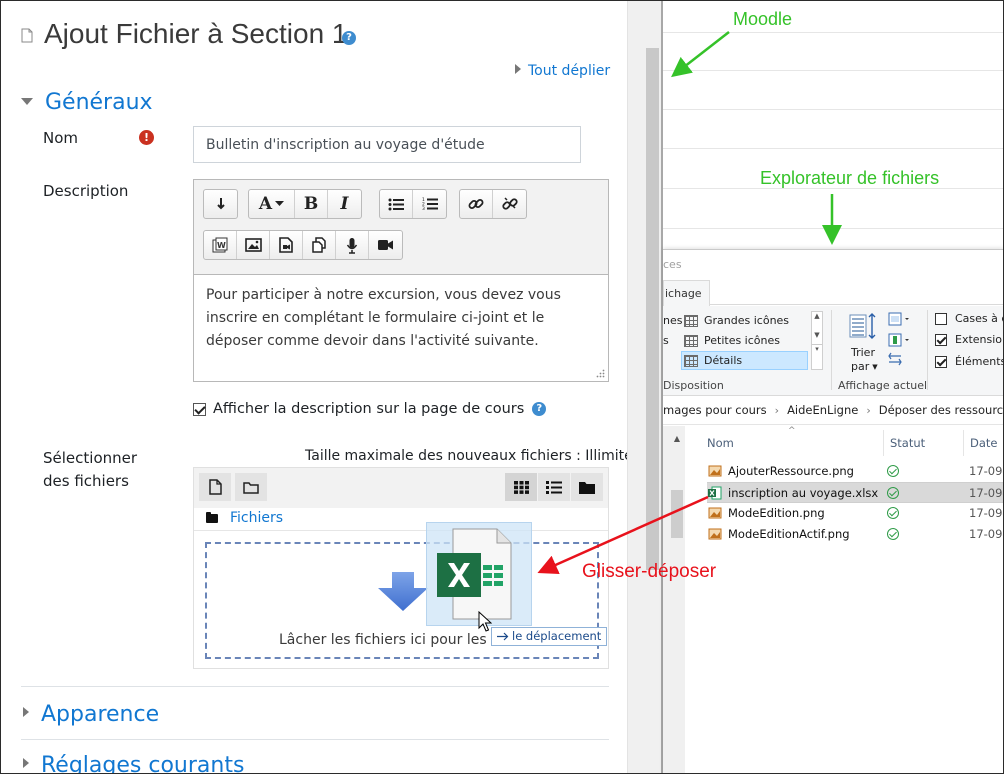  What do you see at coordinates (763, 19) in the screenshot?
I see `annotation-moodle: Moodle` at bounding box center [763, 19].